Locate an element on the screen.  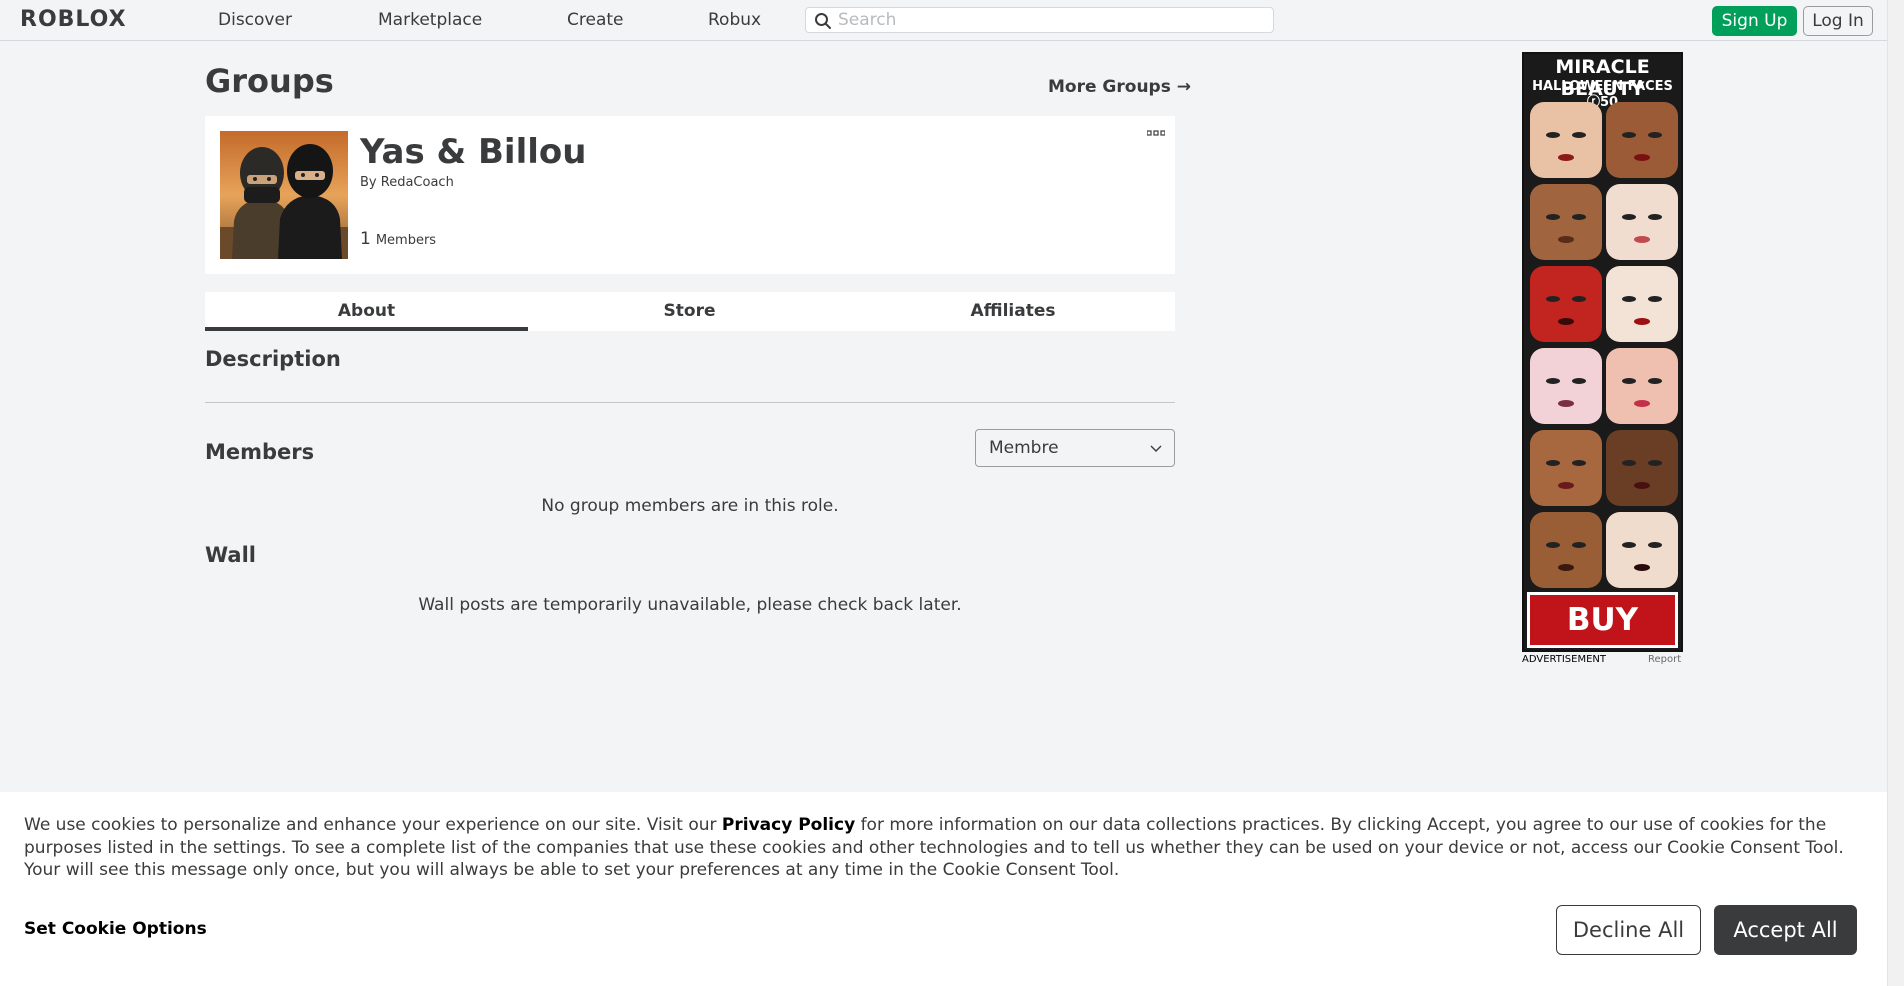
search-icon is located at coordinates (823, 21).